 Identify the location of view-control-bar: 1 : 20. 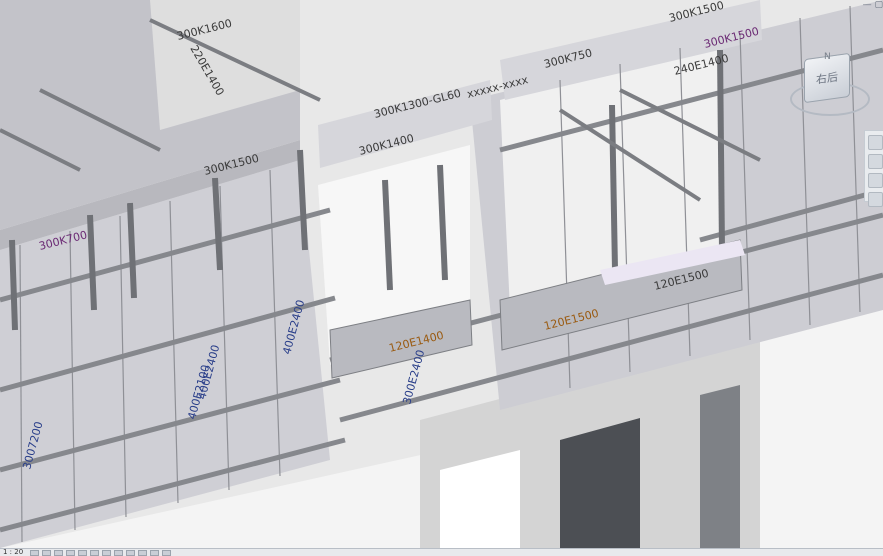
(441, 552).